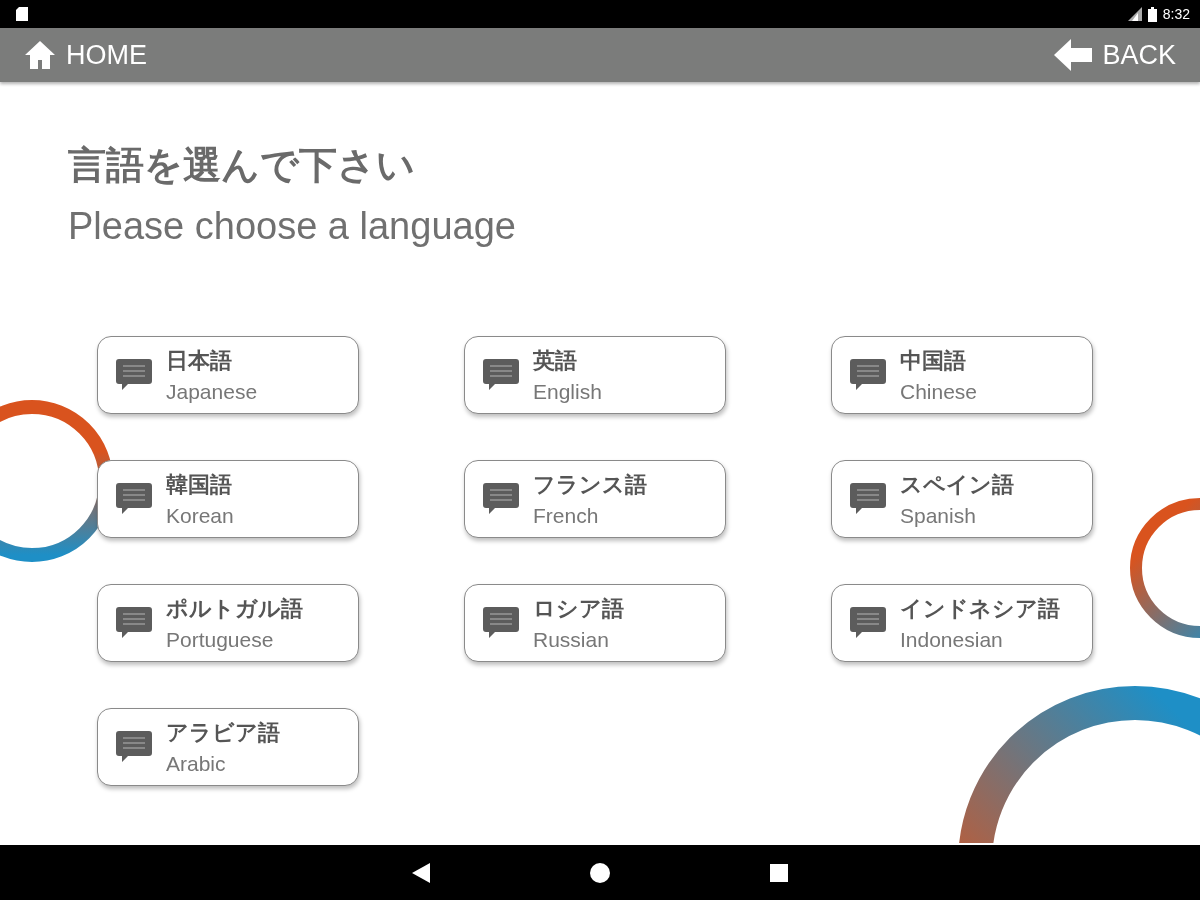  I want to click on back-button, so click(421, 872).